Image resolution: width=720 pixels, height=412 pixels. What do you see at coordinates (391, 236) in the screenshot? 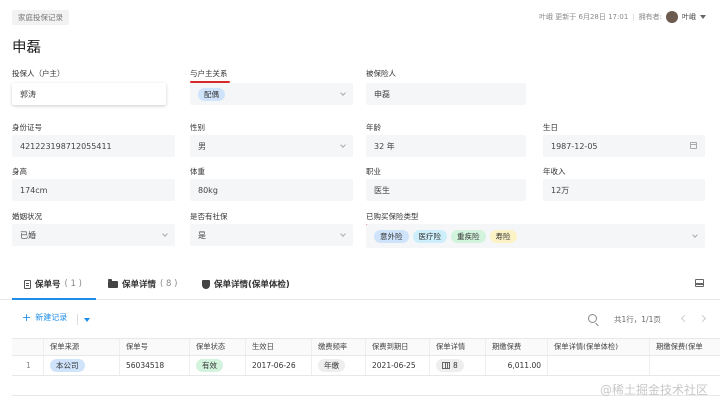
I see `insurance-type-pill: 意外险` at bounding box center [391, 236].